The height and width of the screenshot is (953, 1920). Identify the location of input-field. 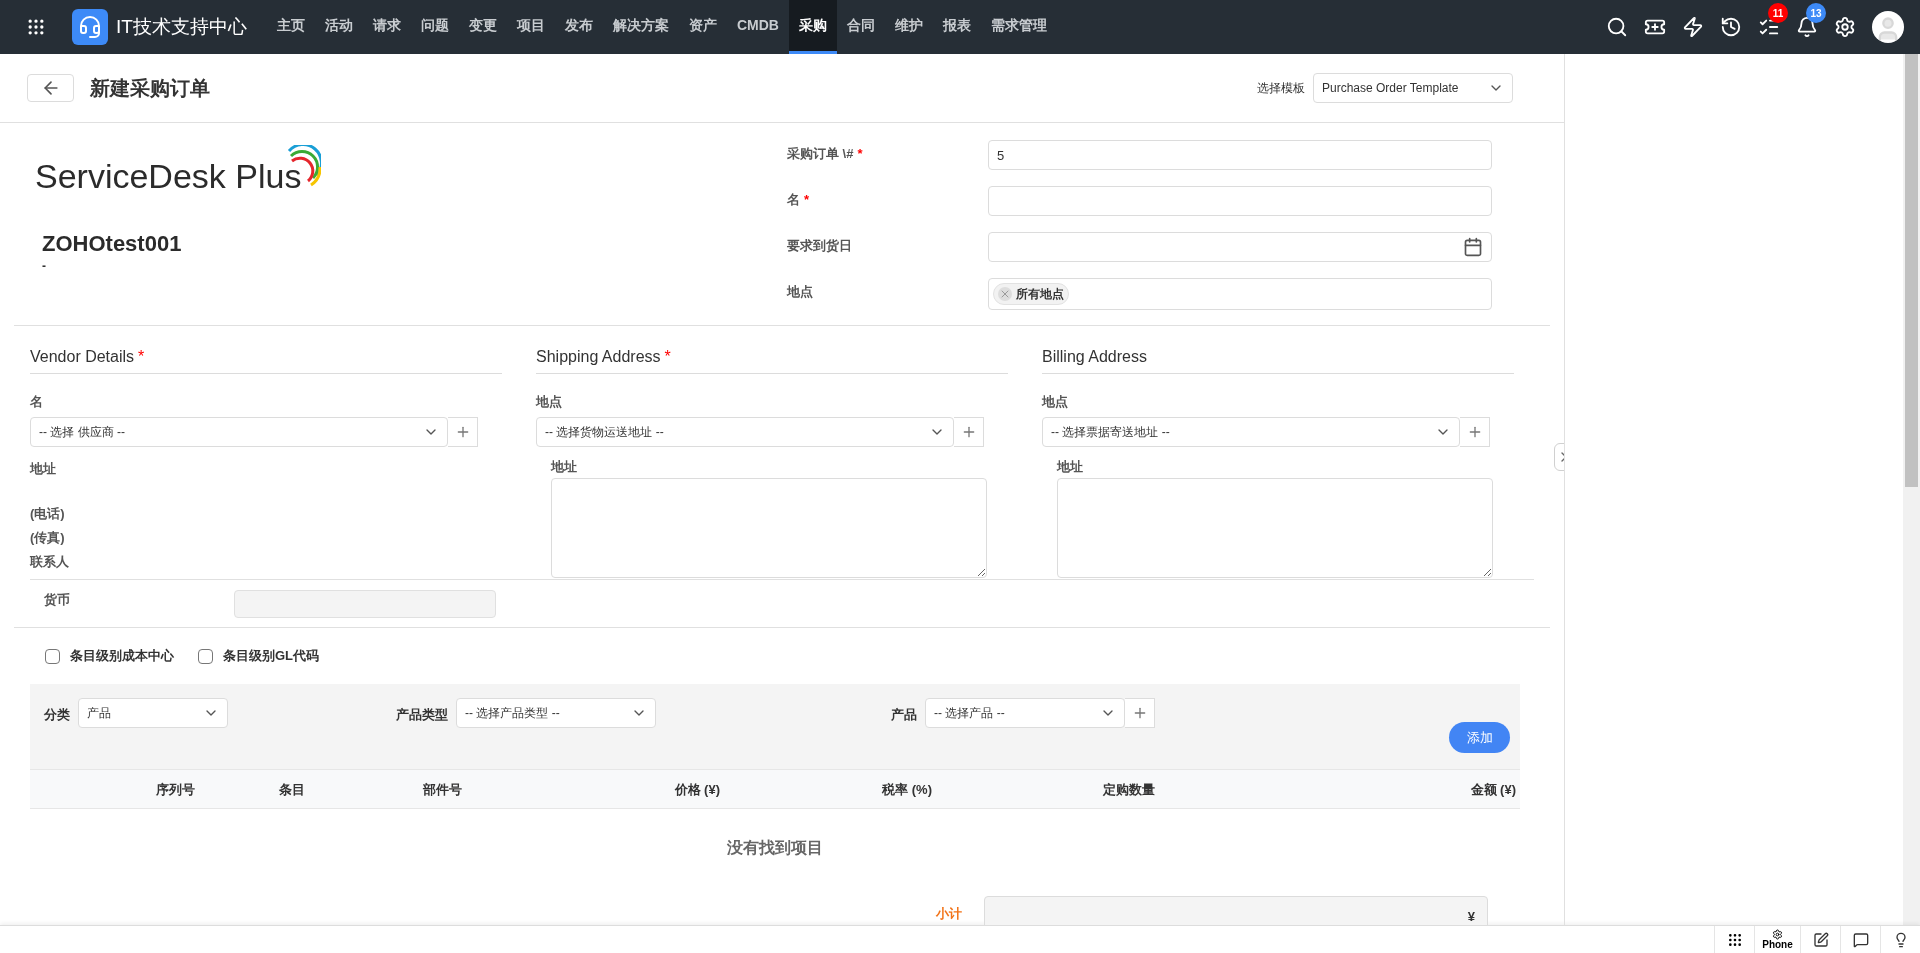
(1240, 201).